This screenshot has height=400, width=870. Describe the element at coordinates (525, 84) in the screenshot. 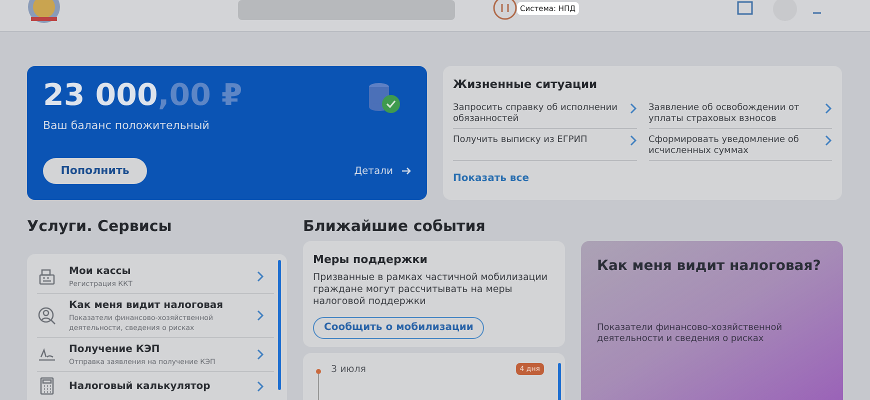

I see `card-title: Жизненные ситуации` at that location.